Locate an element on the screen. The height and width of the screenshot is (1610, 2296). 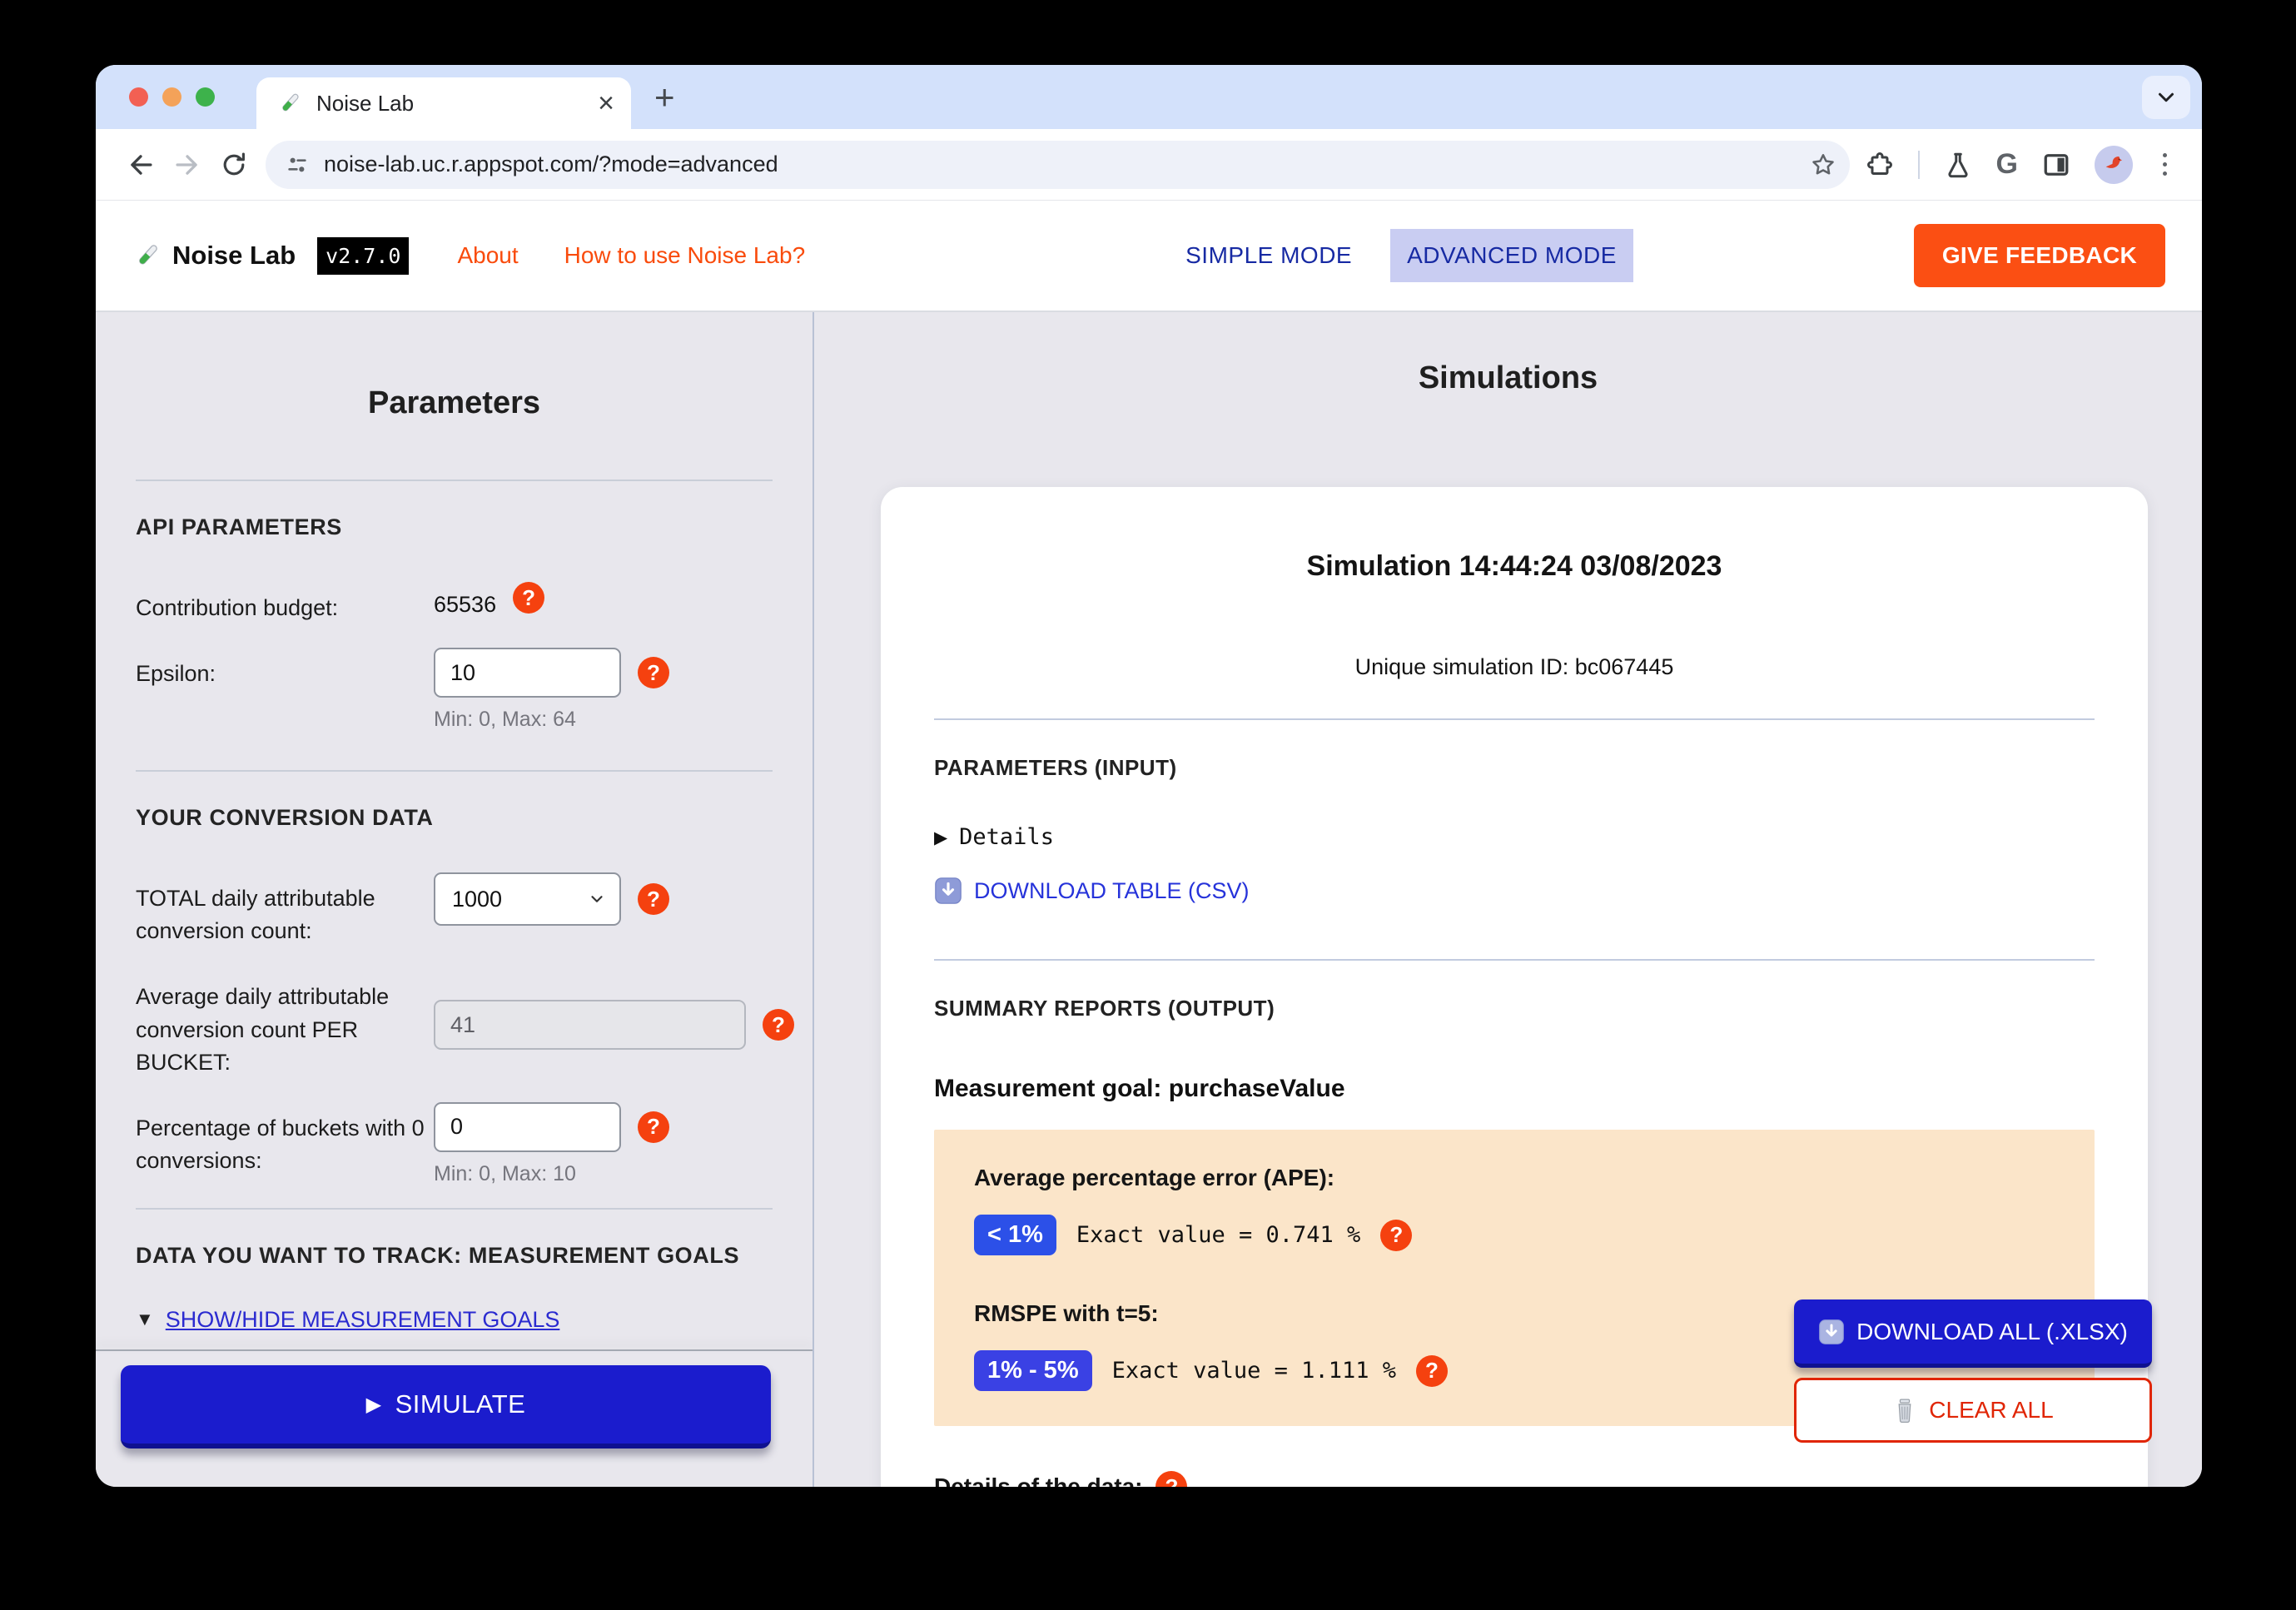
show-hide-goals-link: SHOW/HIDE MEASUREMENT GOALS is located at coordinates (363, 1320).